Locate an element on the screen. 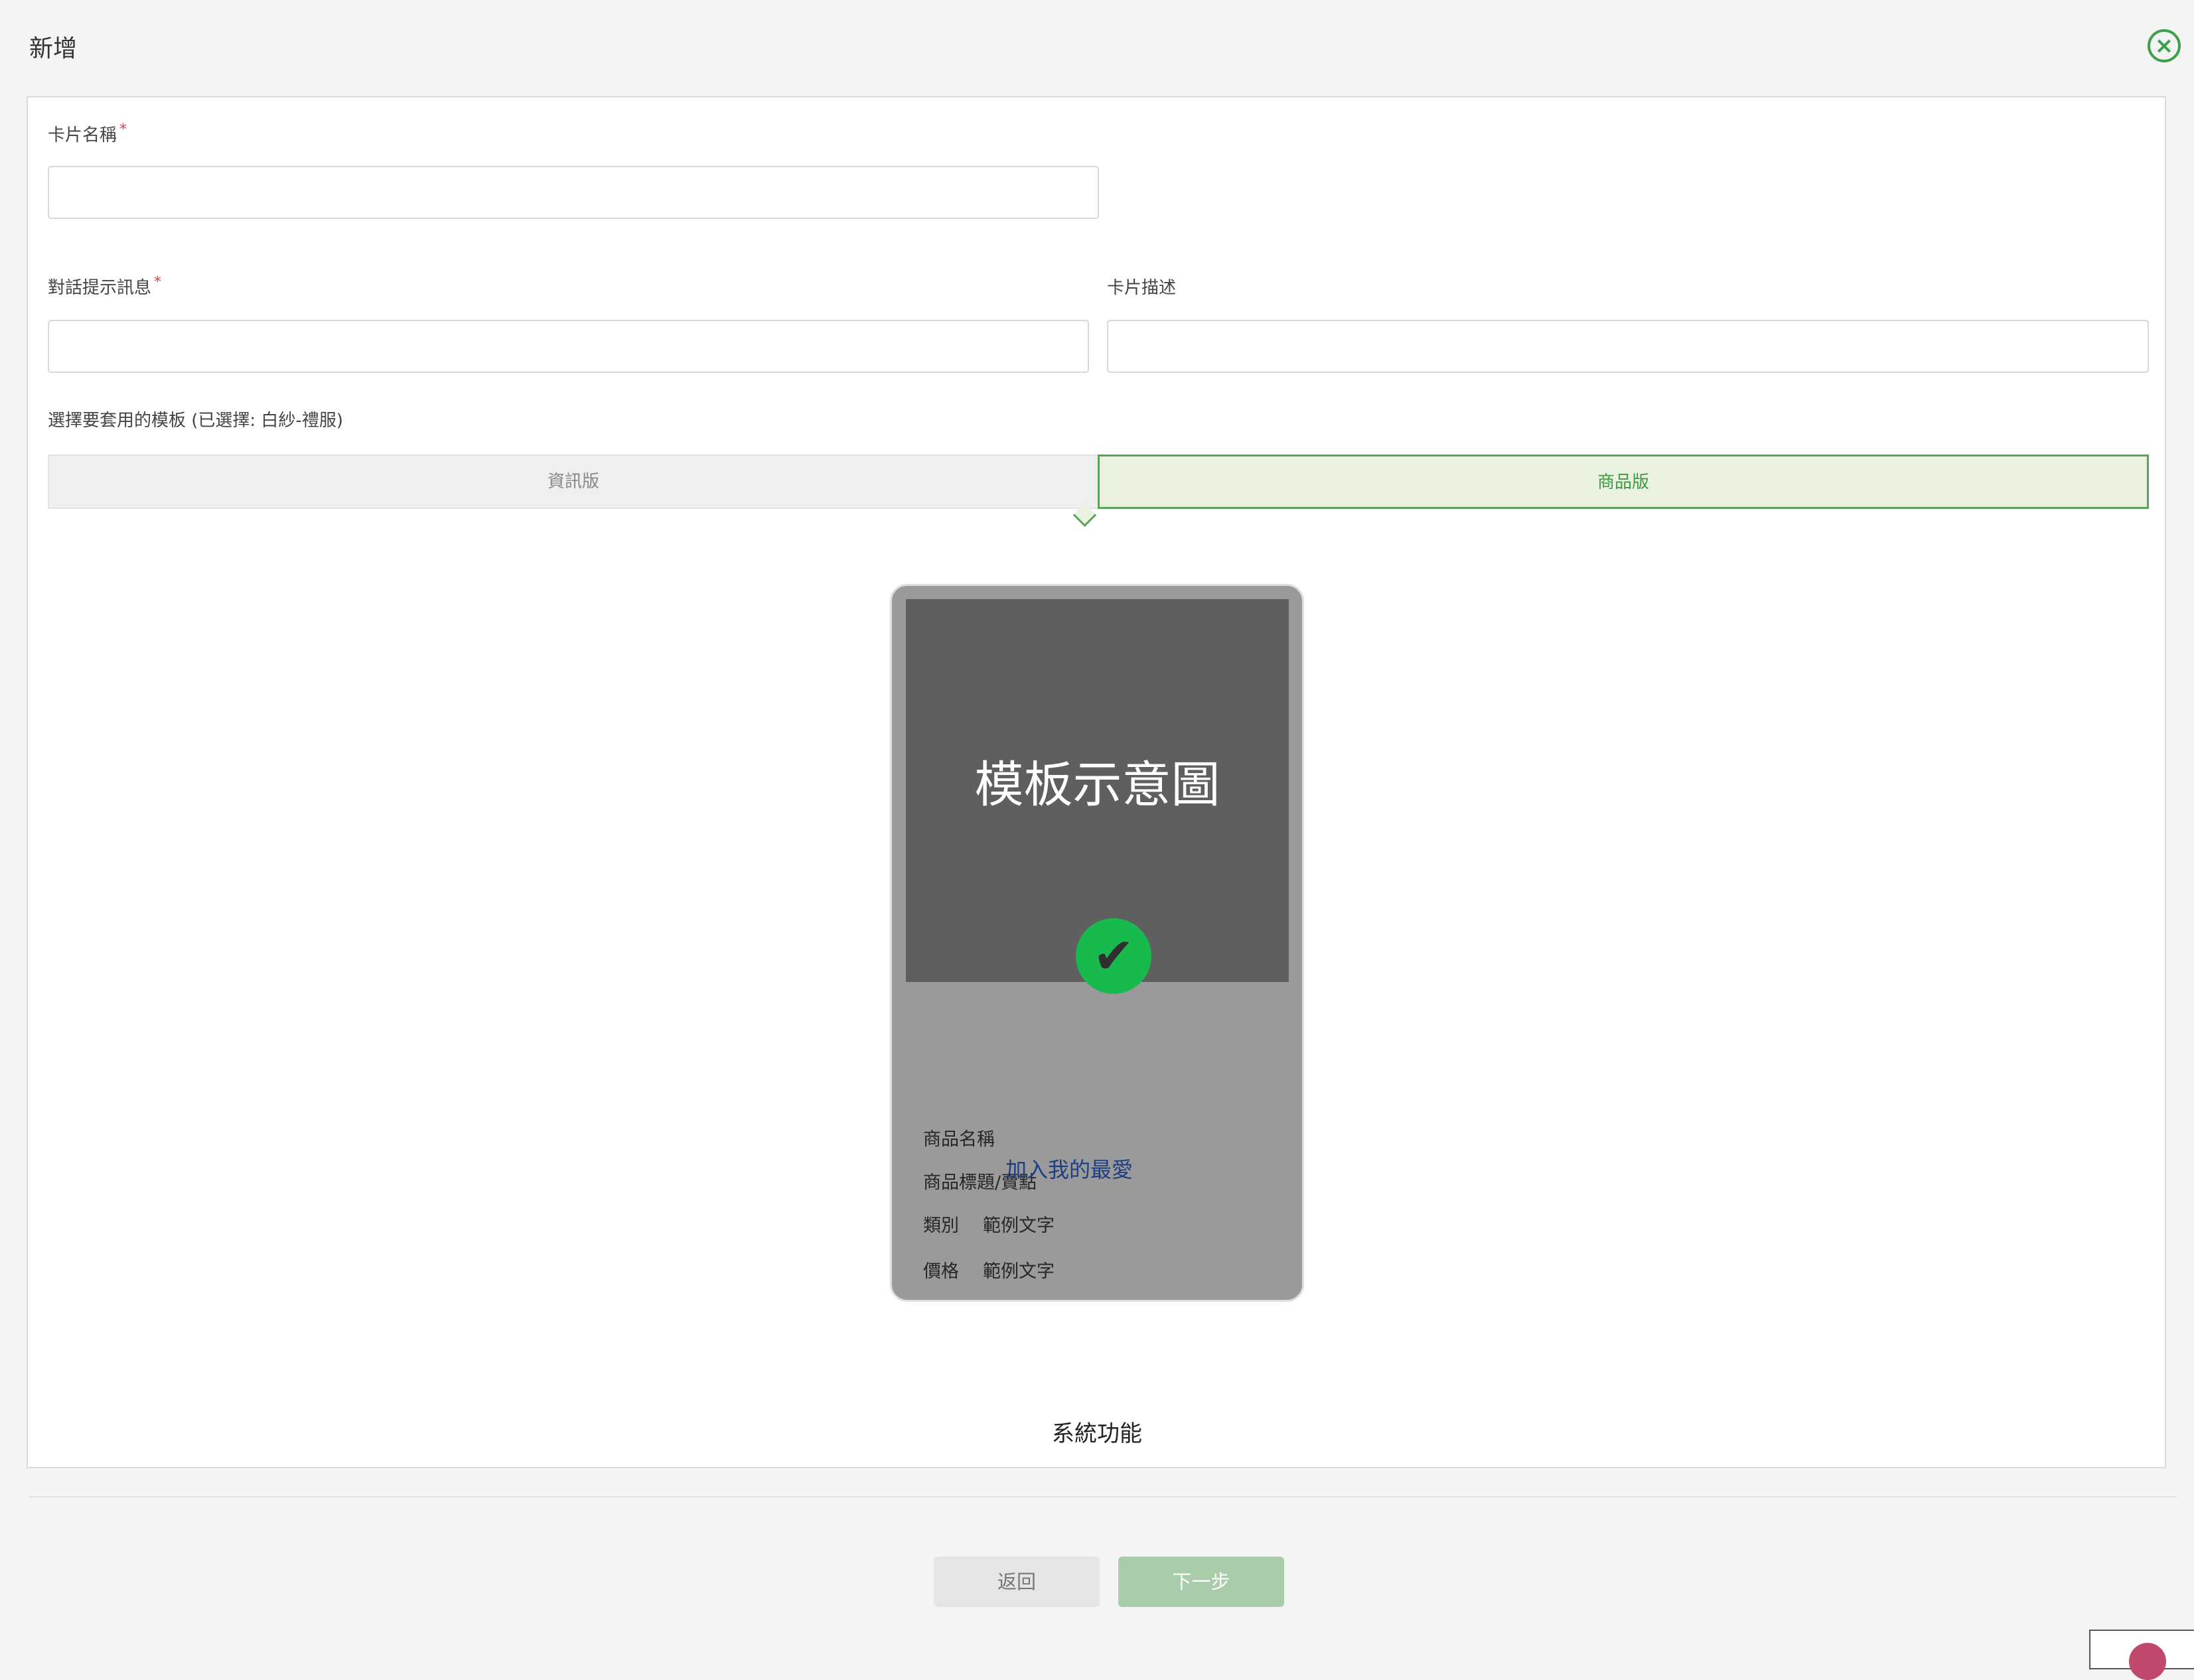 This screenshot has width=2194, height=1680. footer-divider is located at coordinates (1103, 1497).